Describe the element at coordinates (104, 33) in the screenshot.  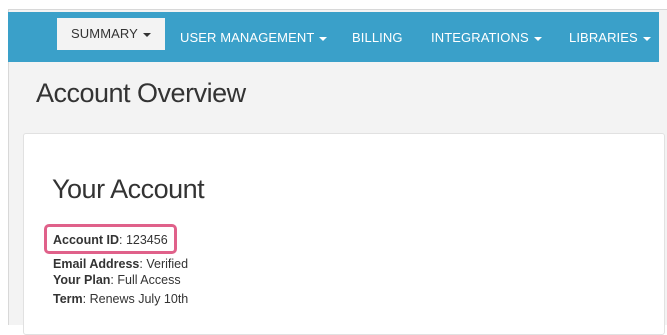
I see `tab-summary-label: SUMMARY` at that location.